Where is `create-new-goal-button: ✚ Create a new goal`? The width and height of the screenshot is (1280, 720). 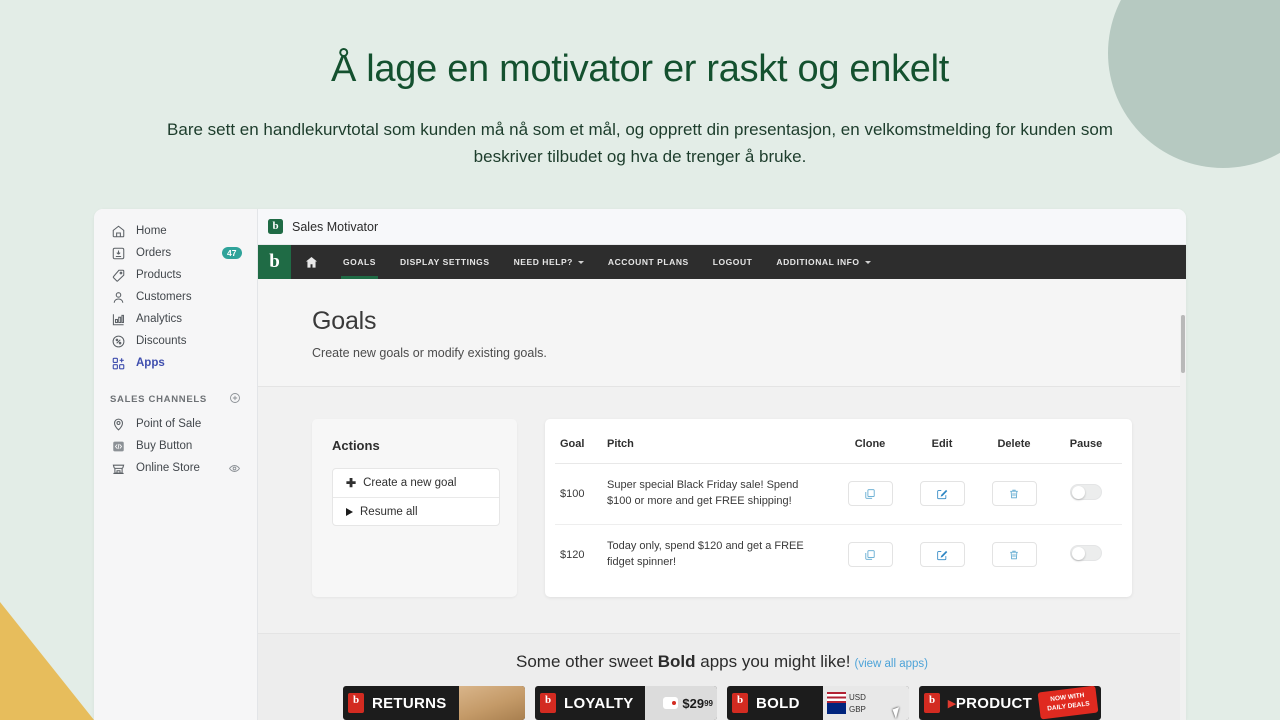 create-new-goal-button: ✚ Create a new goal is located at coordinates (416, 483).